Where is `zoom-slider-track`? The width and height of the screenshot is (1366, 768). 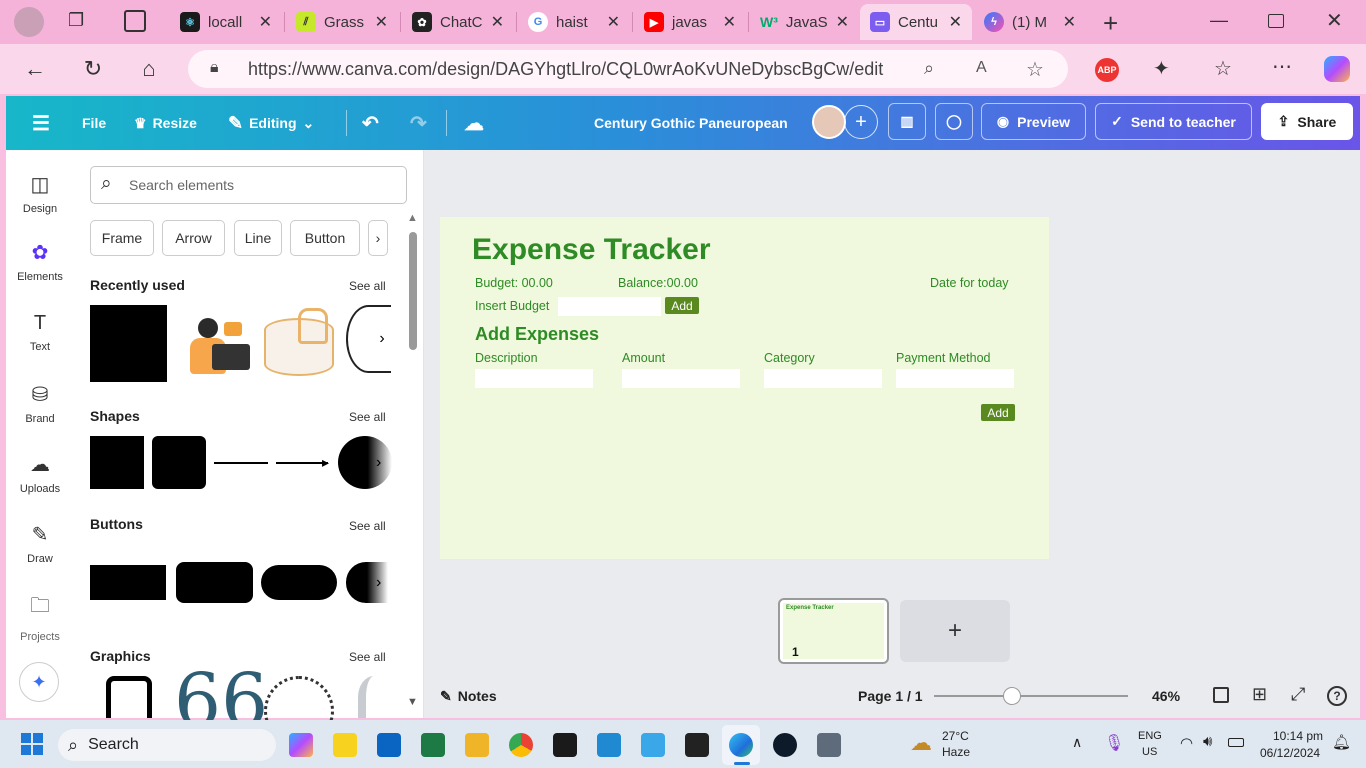 zoom-slider-track is located at coordinates (1031, 696).